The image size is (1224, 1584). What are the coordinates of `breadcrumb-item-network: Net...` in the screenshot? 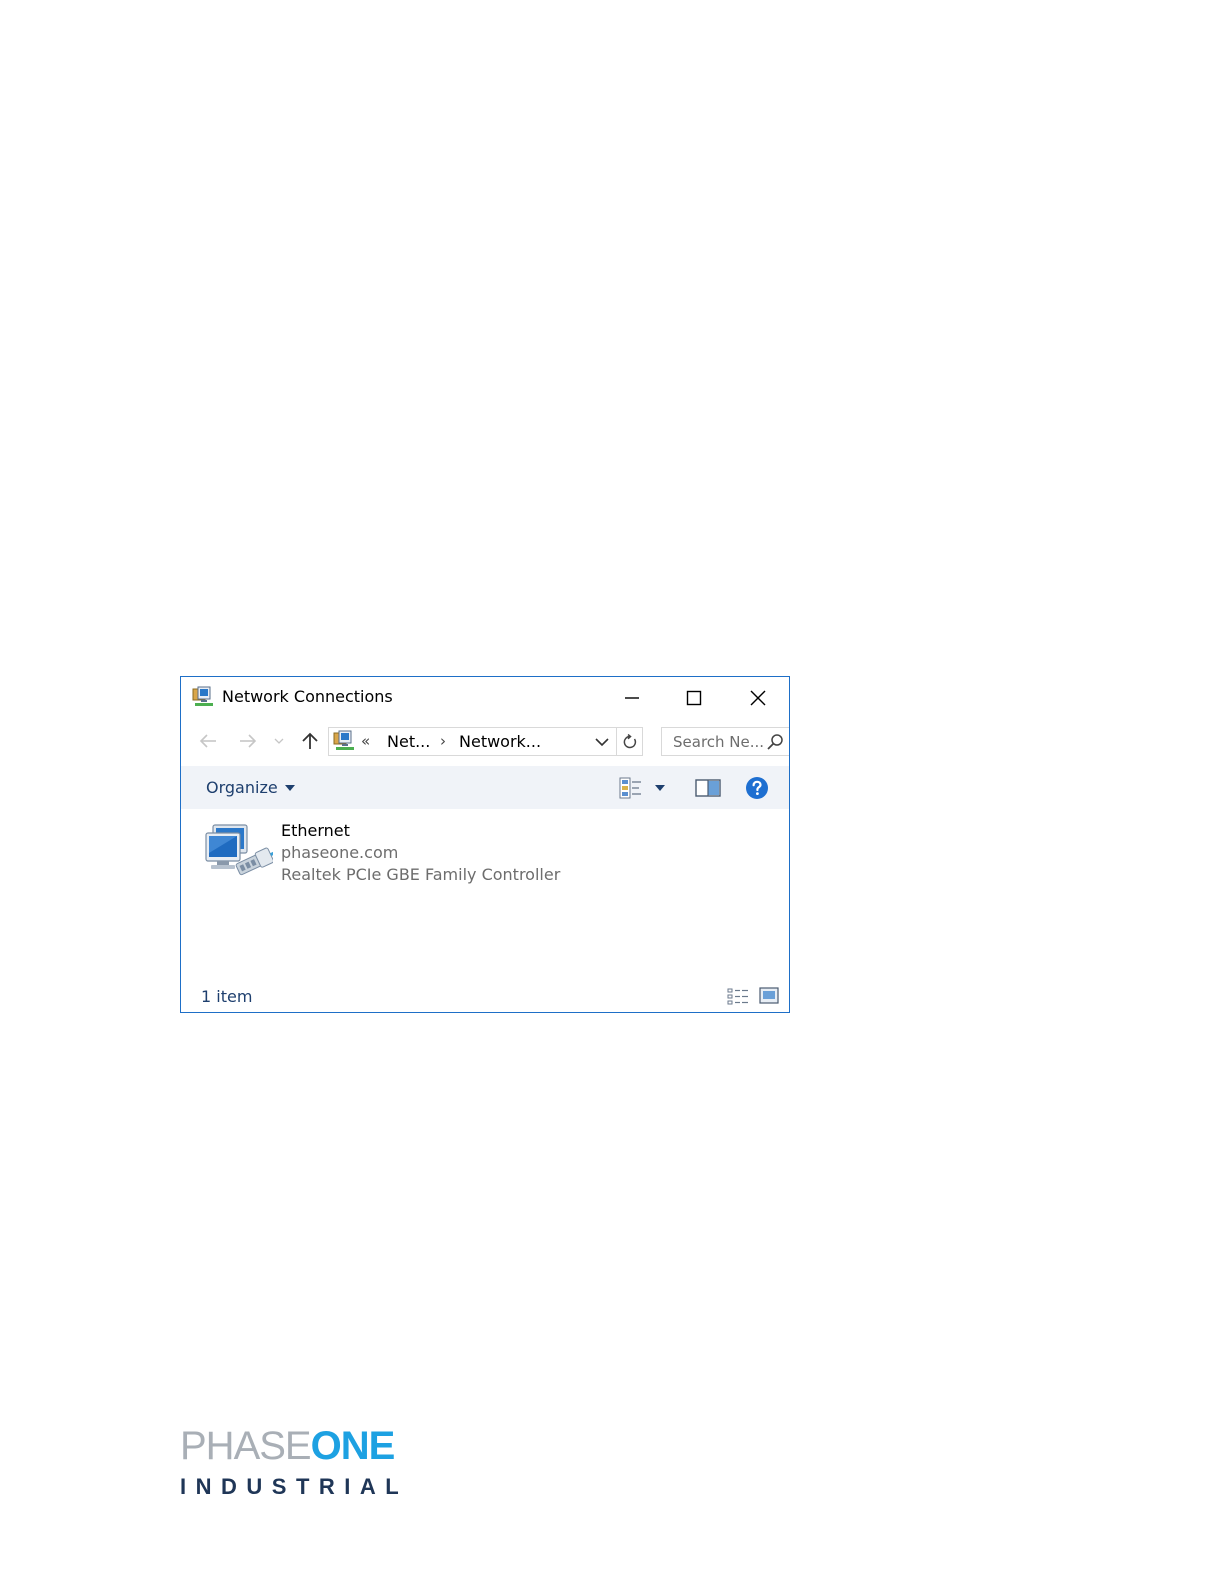 It's located at (408, 741).